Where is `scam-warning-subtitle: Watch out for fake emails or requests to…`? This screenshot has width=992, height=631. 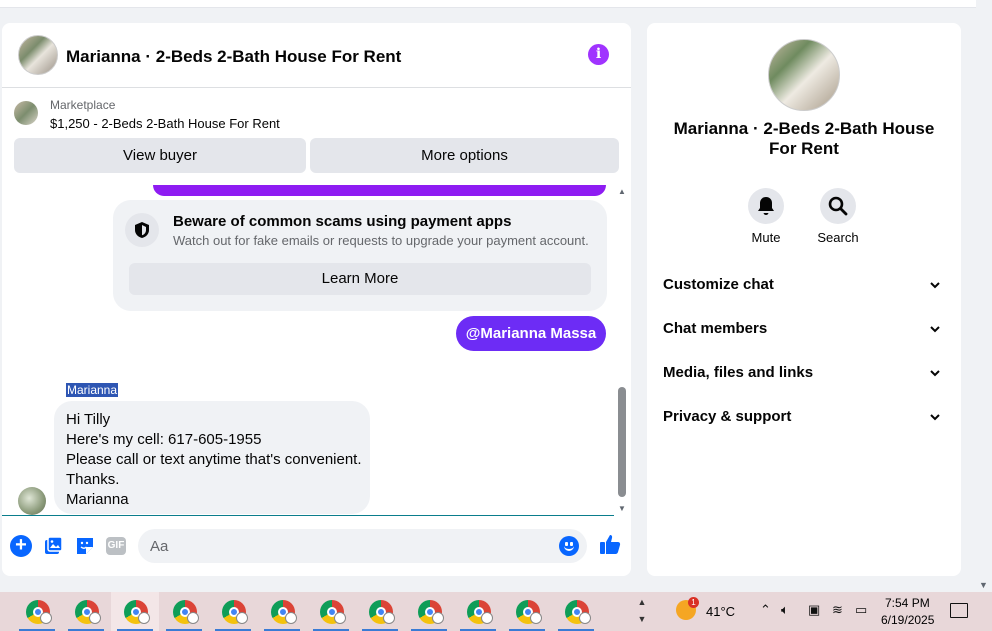 scam-warning-subtitle: Watch out for fake emails or requests to… is located at coordinates (381, 240).